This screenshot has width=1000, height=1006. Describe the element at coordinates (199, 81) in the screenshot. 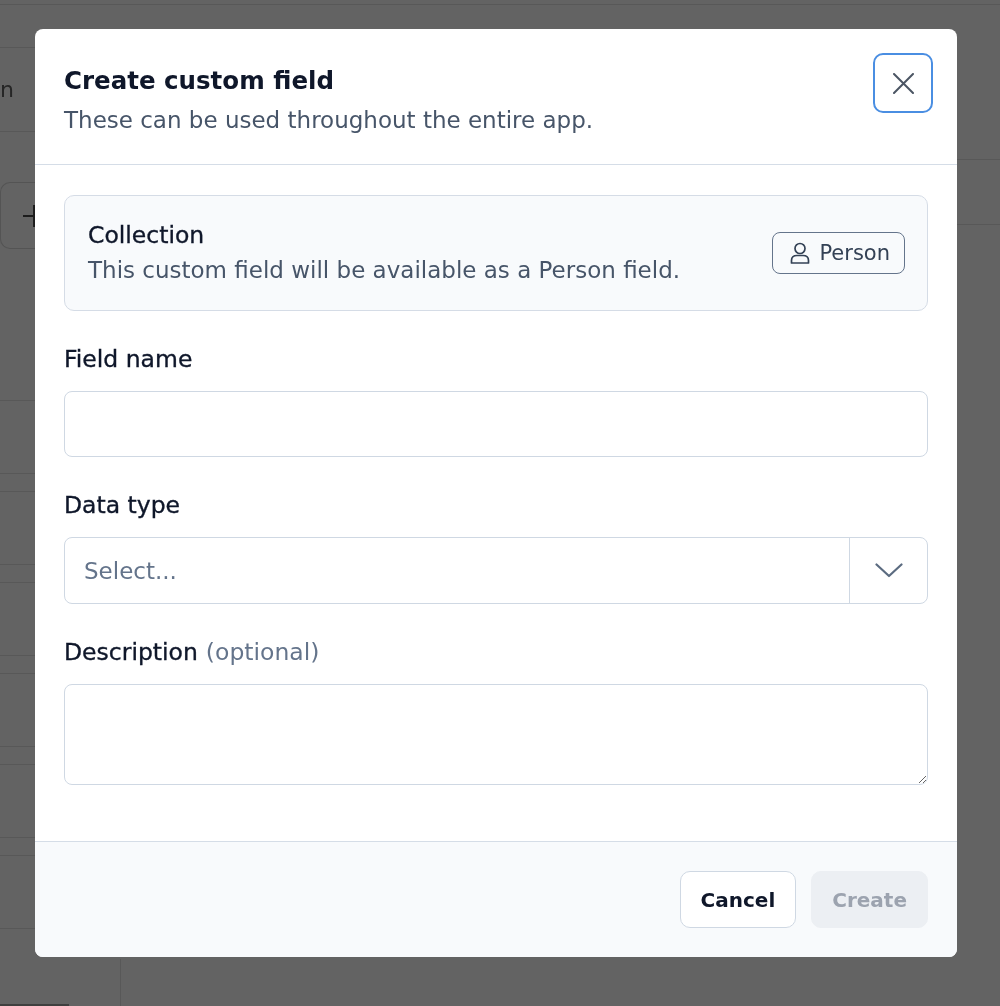

I see `dialog-title: Create custom field` at that location.